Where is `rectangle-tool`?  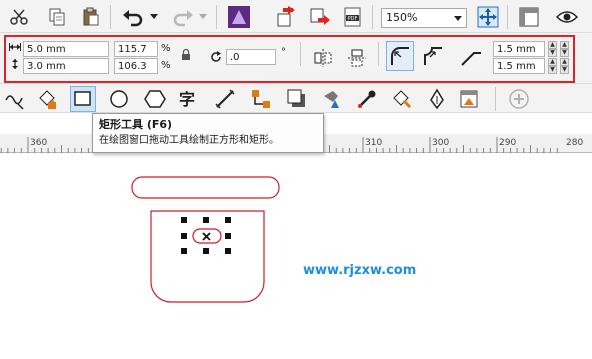 rectangle-tool is located at coordinates (83, 99).